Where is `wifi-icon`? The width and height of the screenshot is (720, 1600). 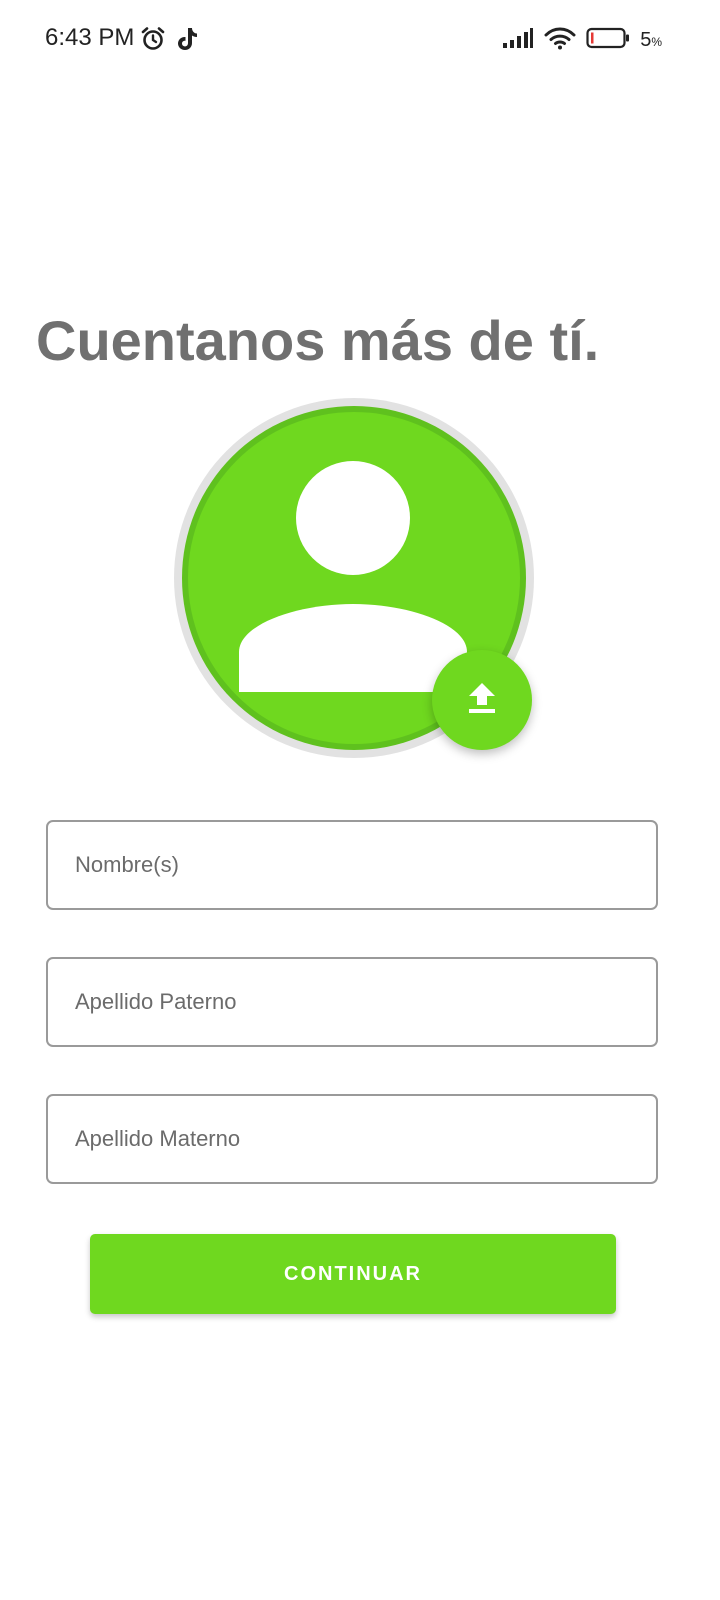
wifi-icon is located at coordinates (560, 40).